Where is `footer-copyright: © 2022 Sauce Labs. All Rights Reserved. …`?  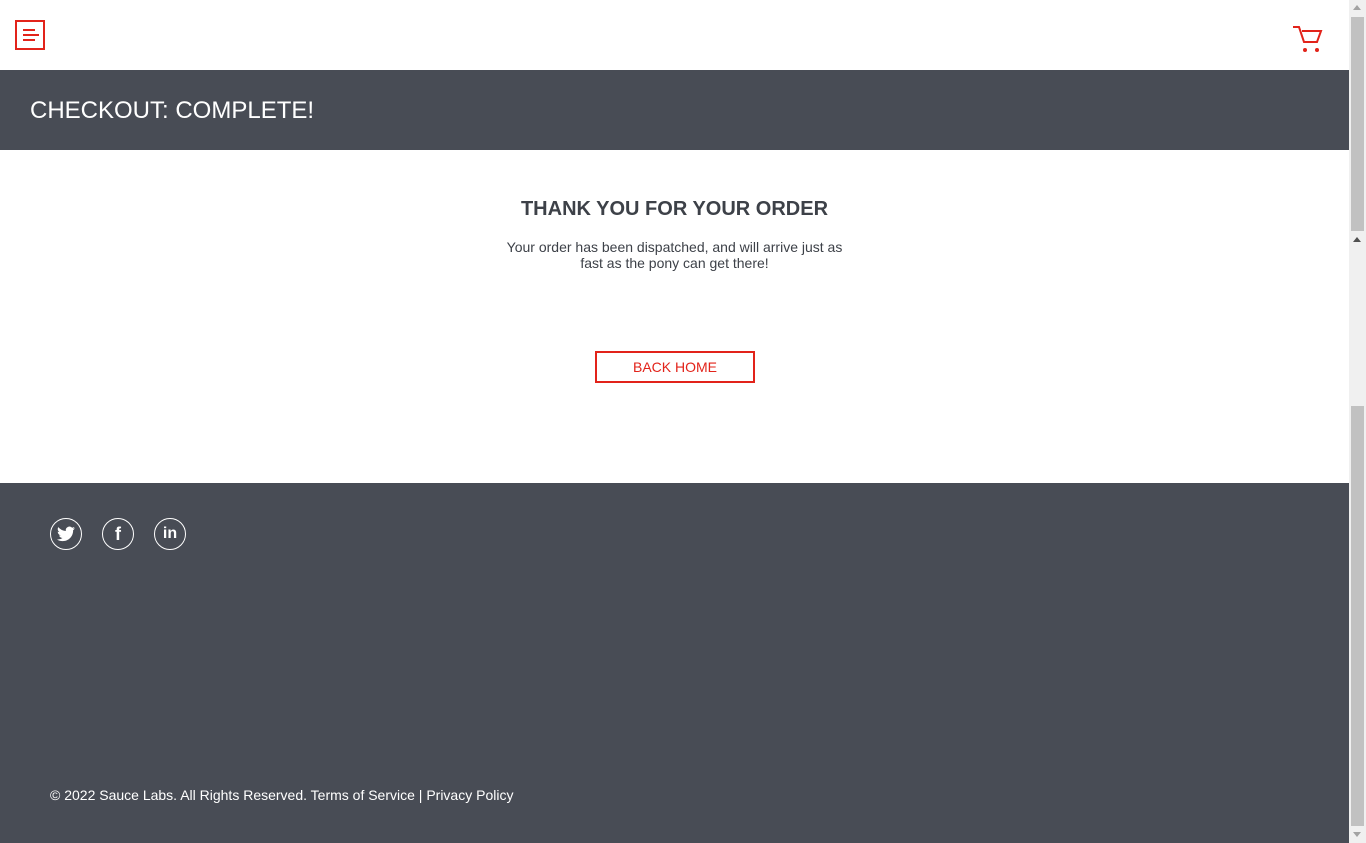
footer-copyright: © 2022 Sauce Labs. All Rights Reserved. … is located at coordinates (282, 795).